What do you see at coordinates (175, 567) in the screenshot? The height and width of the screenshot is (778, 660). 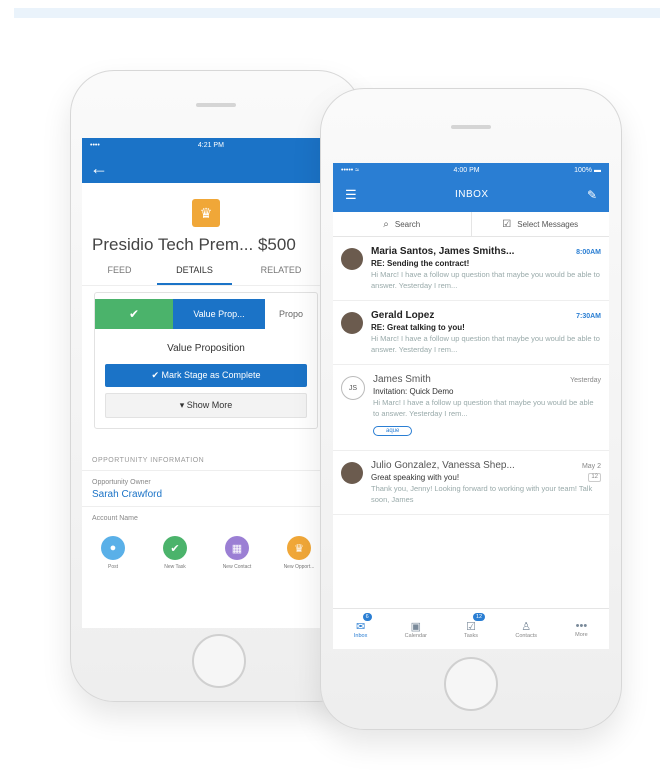 I see `action-label: New Task` at bounding box center [175, 567].